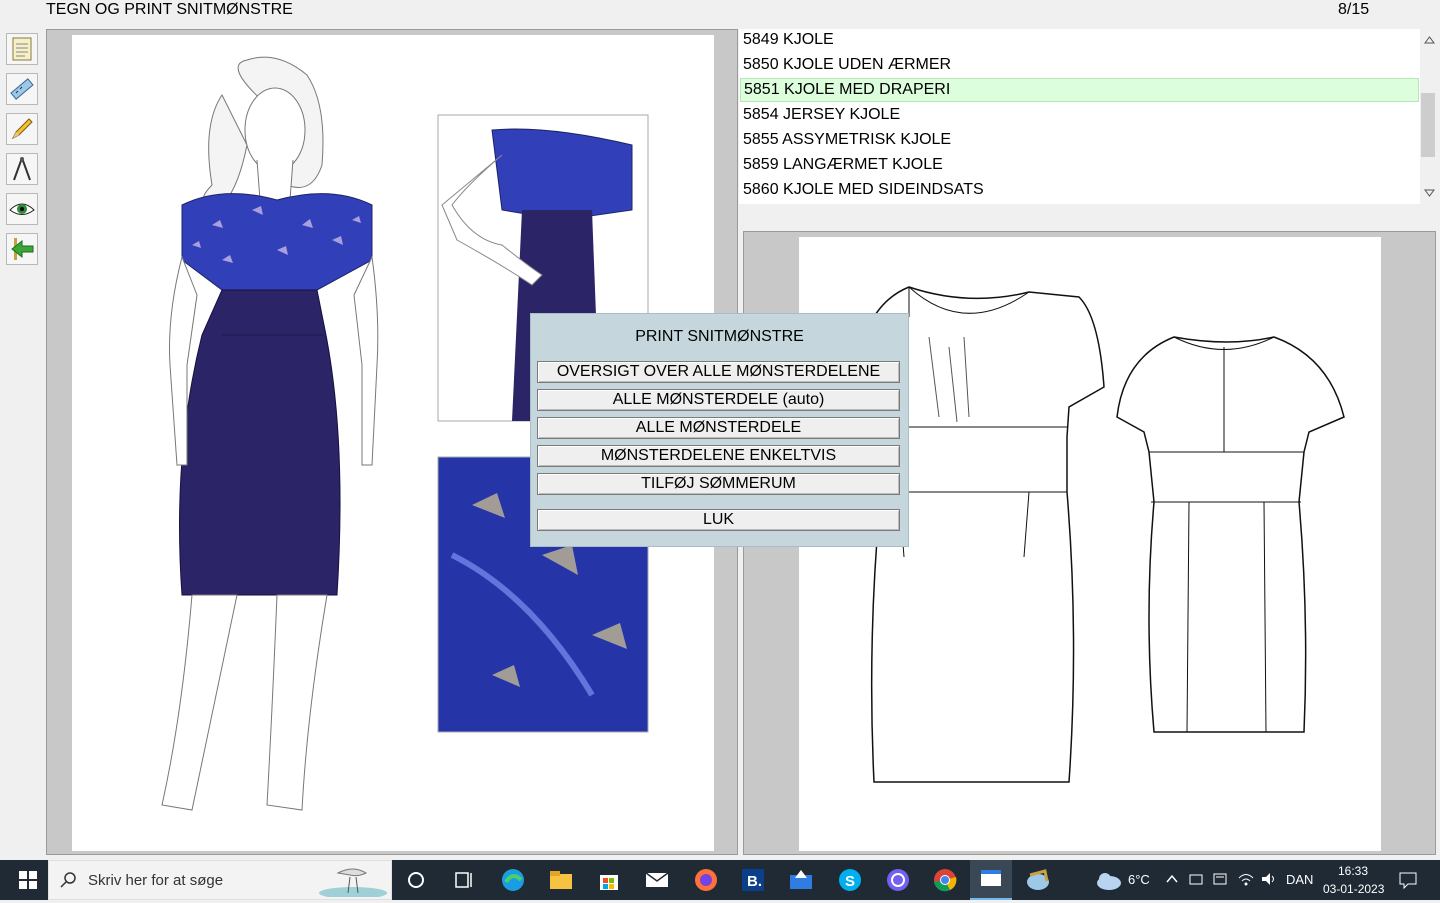  I want to click on list-item: 5850 KJOLE UDEN ÆRMER, so click(1079, 66).